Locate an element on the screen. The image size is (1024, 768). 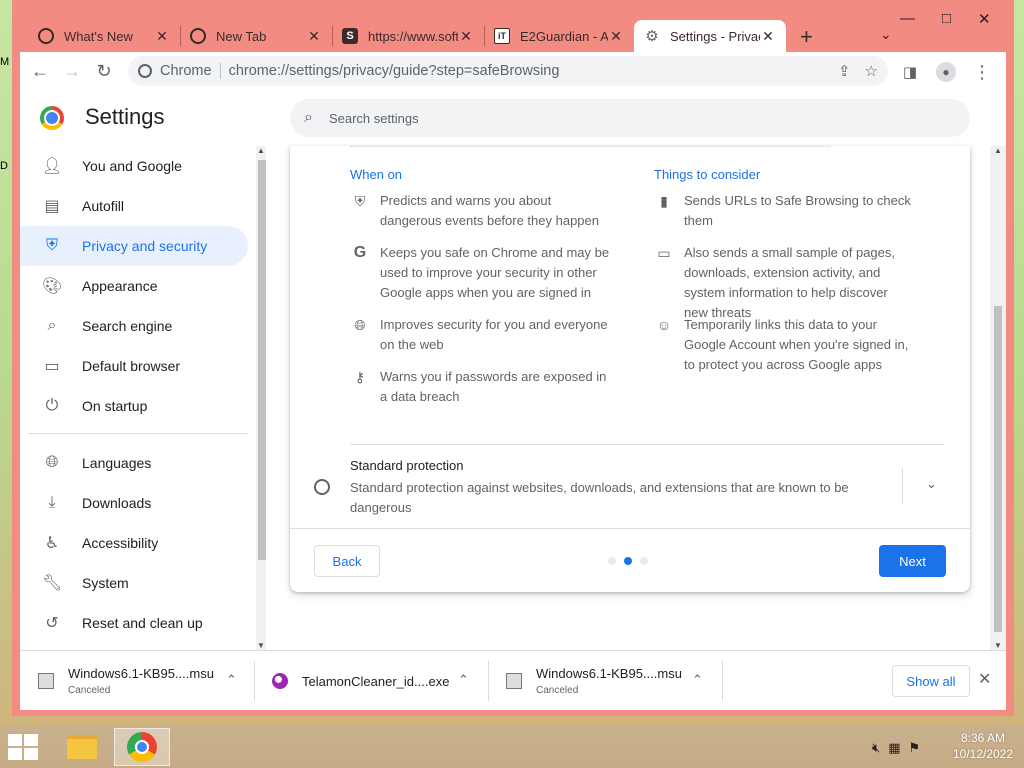
forward-nav-button: → is located at coordinates (72, 71).